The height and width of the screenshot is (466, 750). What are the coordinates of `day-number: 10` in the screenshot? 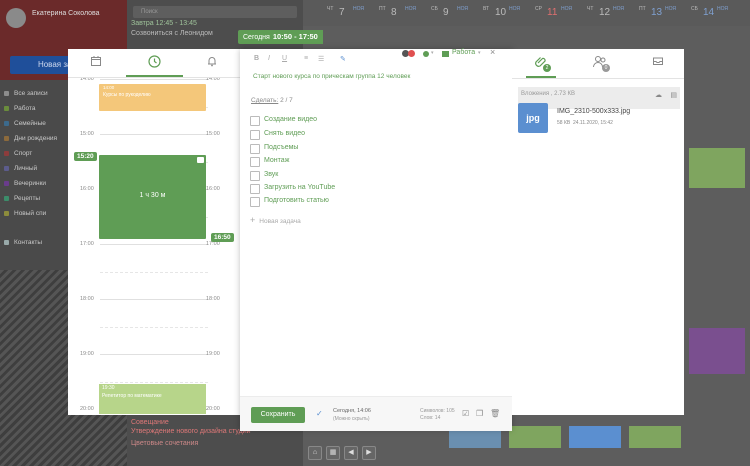 It's located at (501, 12).